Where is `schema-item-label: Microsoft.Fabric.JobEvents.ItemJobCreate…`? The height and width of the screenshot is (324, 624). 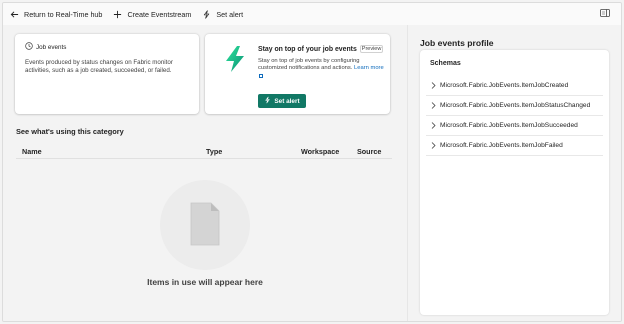
schema-item-label: Microsoft.Fabric.JobEvents.ItemJobCreate… is located at coordinates (504, 85).